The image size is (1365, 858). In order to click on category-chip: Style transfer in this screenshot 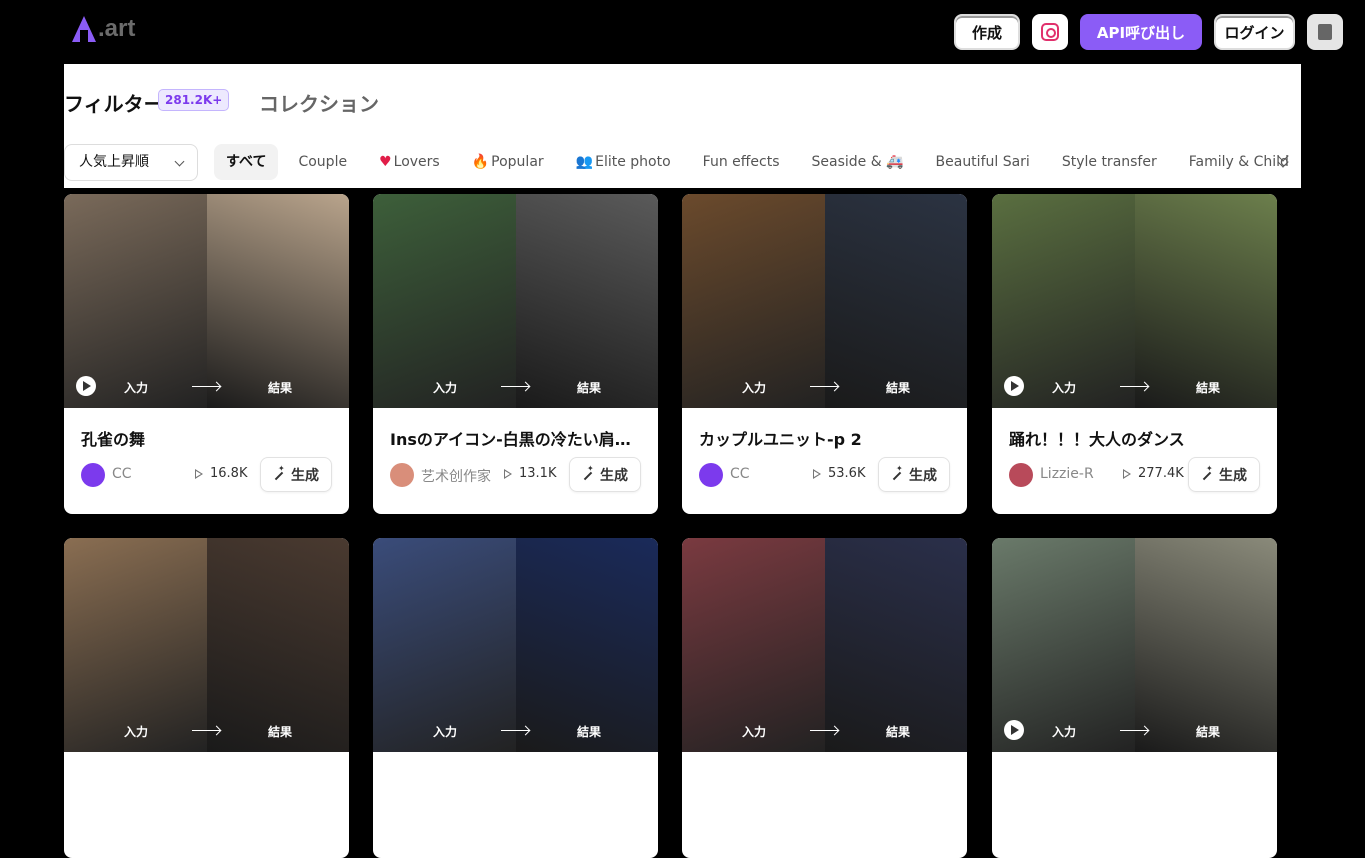, I will do `click(1109, 162)`.